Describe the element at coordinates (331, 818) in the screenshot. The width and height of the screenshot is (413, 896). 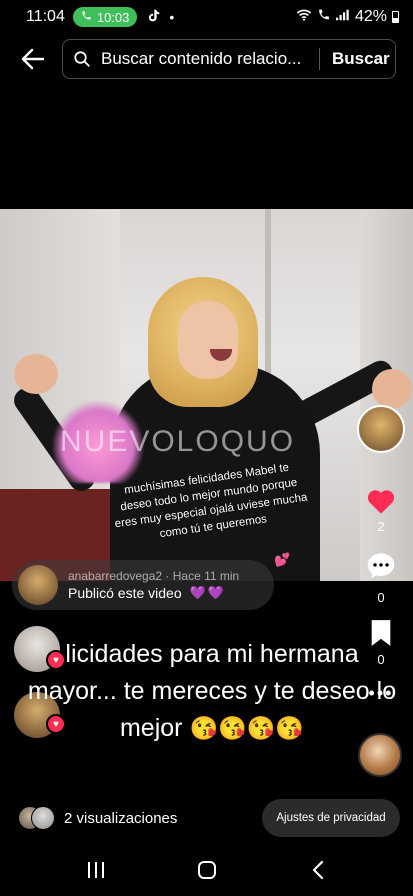
I see `privacy-settings-button: Ajustes de privacidad` at that location.